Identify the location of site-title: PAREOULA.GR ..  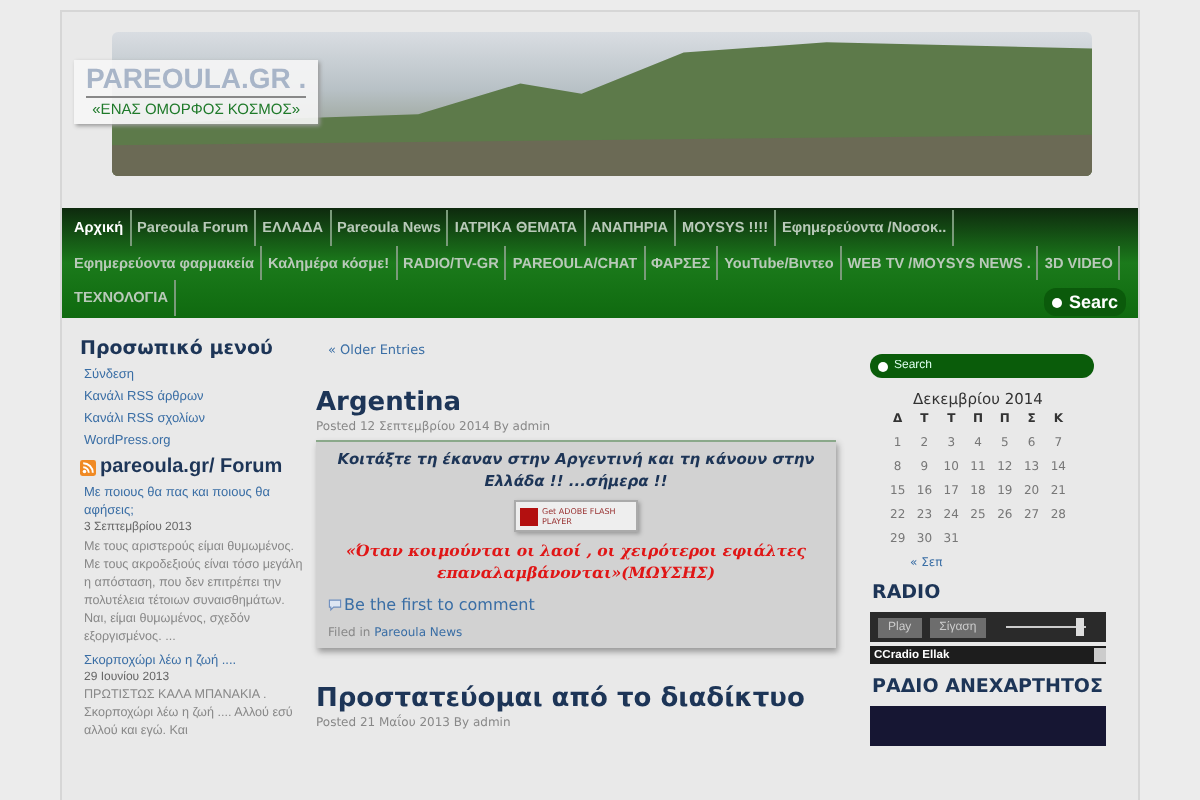
(196, 80).